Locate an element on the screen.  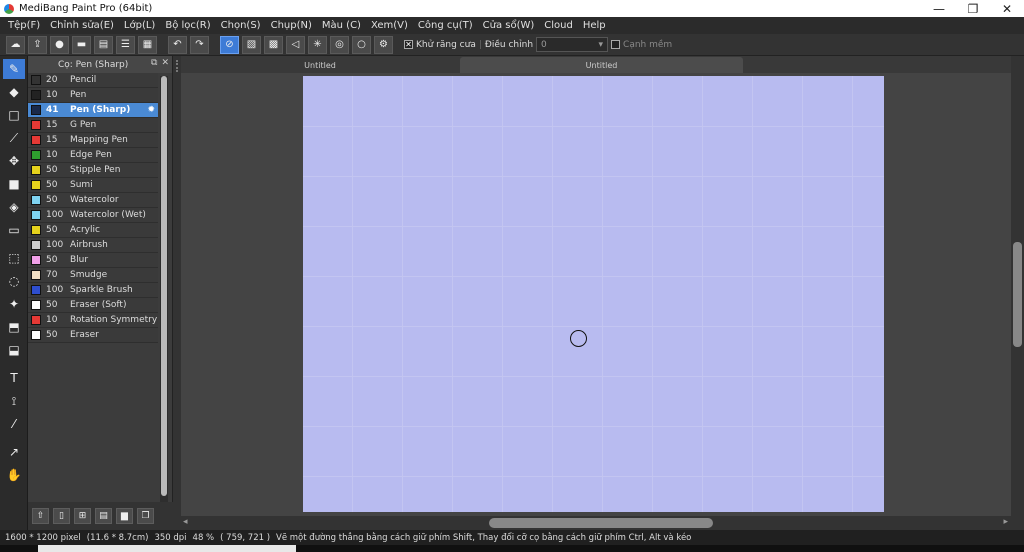
menu-window: Cửa sổ(W) is located at coordinates (510, 25).